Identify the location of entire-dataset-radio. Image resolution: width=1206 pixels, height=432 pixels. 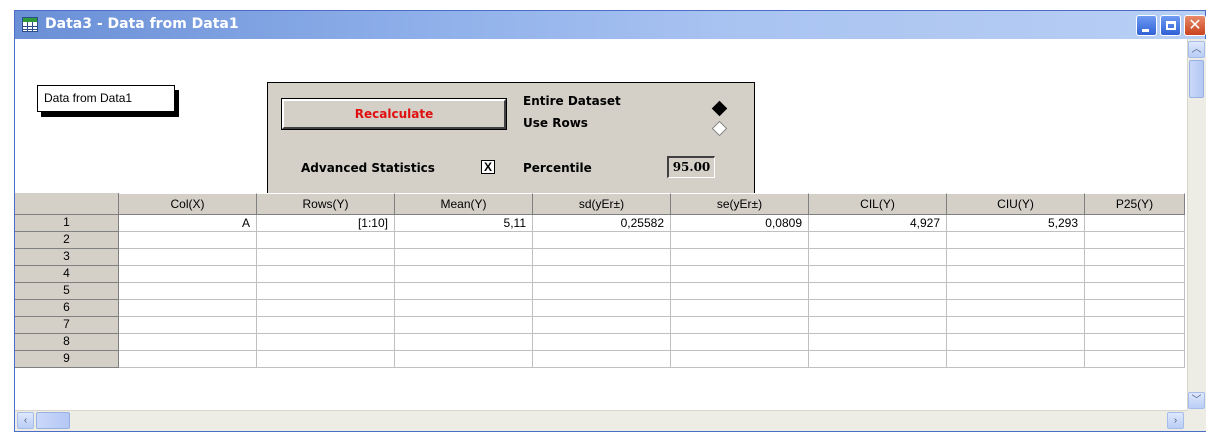
(719, 108).